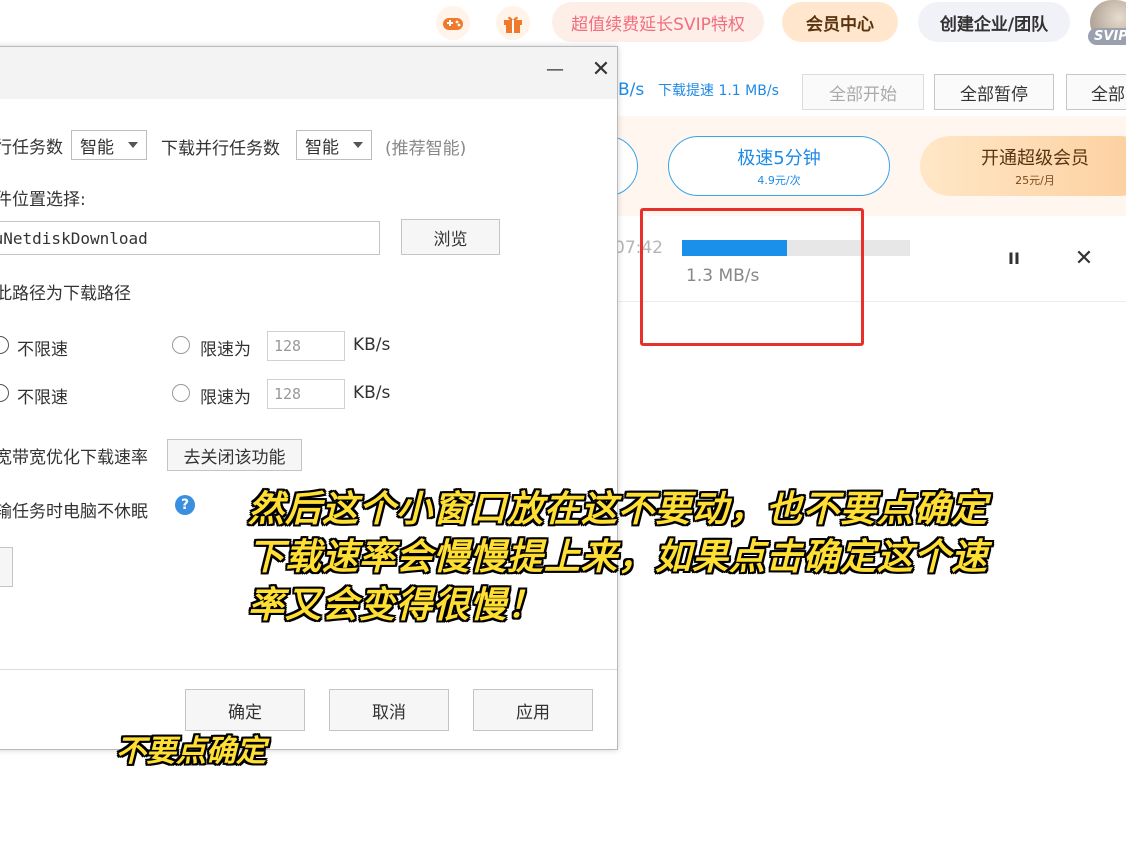 The width and height of the screenshot is (1126, 856). I want to click on svip-renewal-promo-button: 超值续费延长SVIP特权, so click(658, 22).